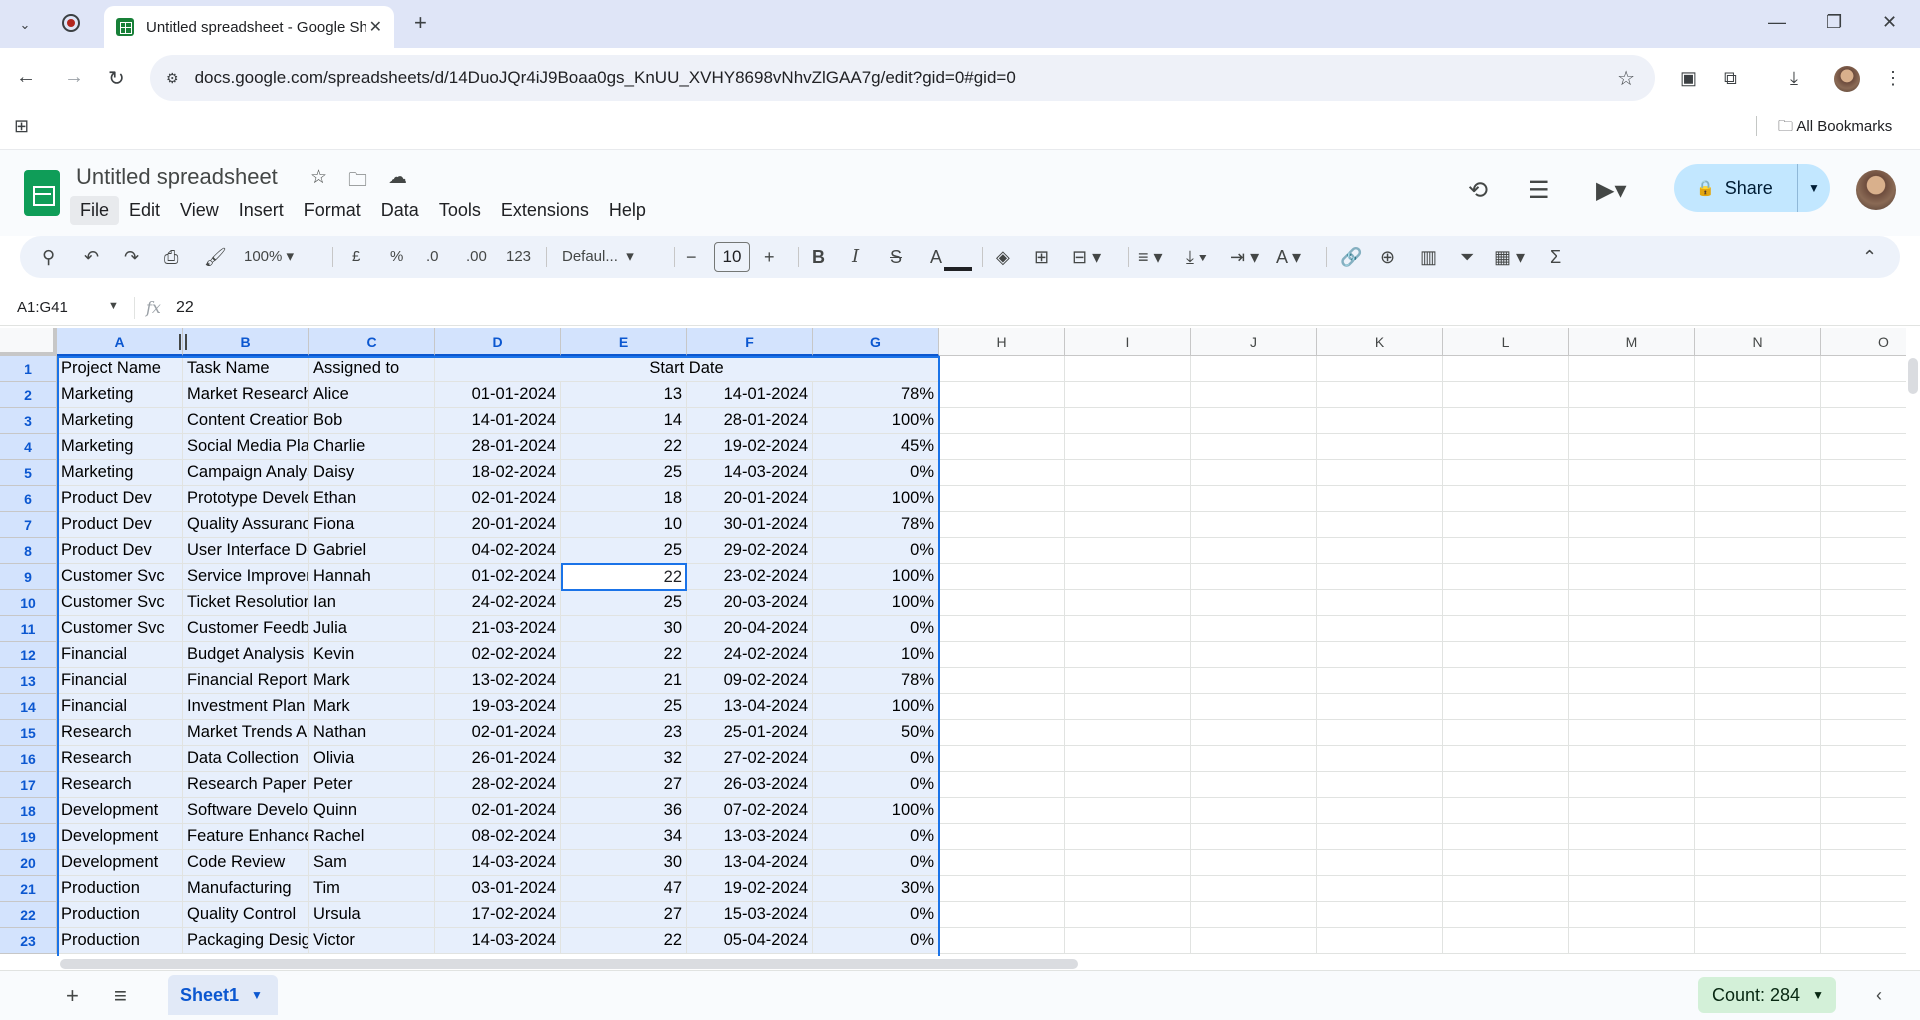 The width and height of the screenshot is (1920, 1020). Describe the element at coordinates (624, 941) in the screenshot. I see `cell: 22` at that location.